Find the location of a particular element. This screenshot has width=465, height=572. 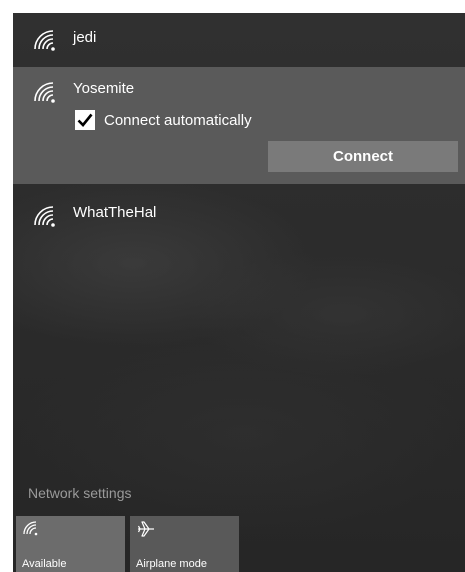

airplane-mode-tile: Airplane mode is located at coordinates (184, 544).